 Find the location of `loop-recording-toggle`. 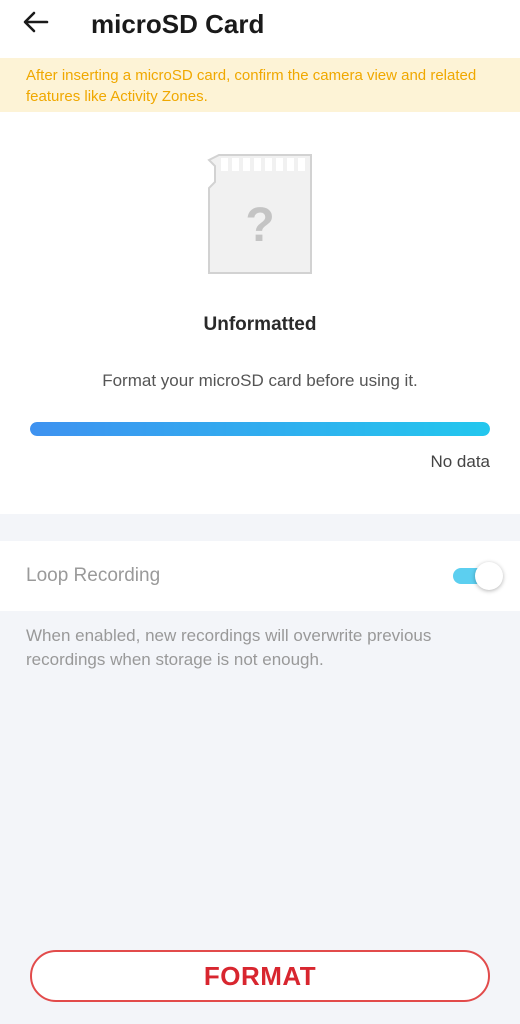

loop-recording-toggle is located at coordinates (479, 576).